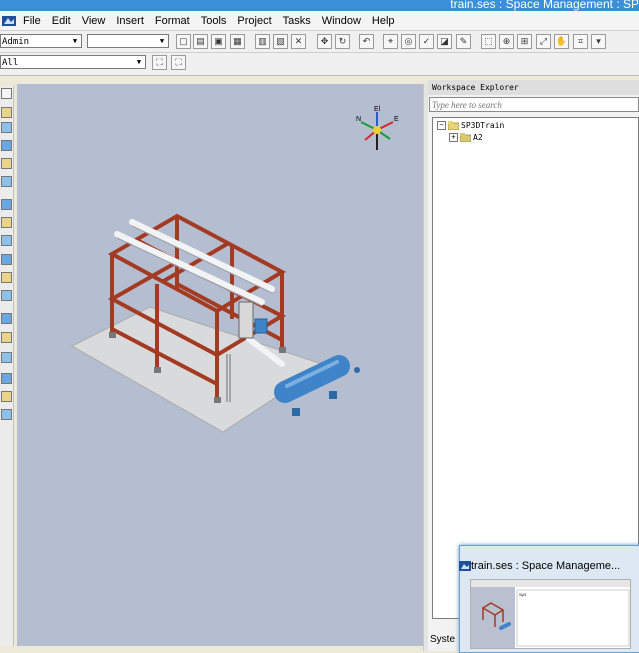  I want to click on save-icon: ▣, so click(218, 41).